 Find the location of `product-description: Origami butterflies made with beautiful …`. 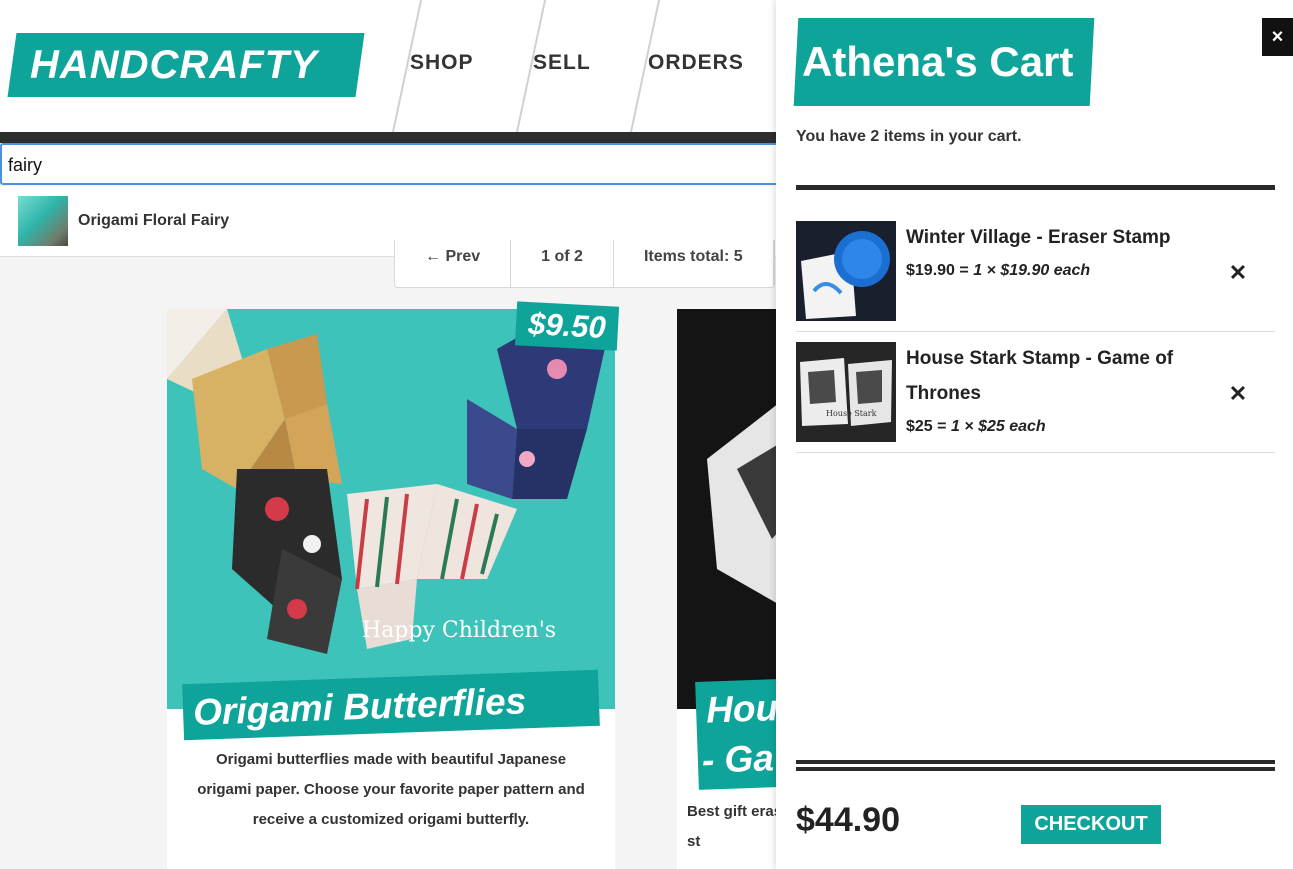

product-description: Origami butterflies made with beautiful … is located at coordinates (391, 789).